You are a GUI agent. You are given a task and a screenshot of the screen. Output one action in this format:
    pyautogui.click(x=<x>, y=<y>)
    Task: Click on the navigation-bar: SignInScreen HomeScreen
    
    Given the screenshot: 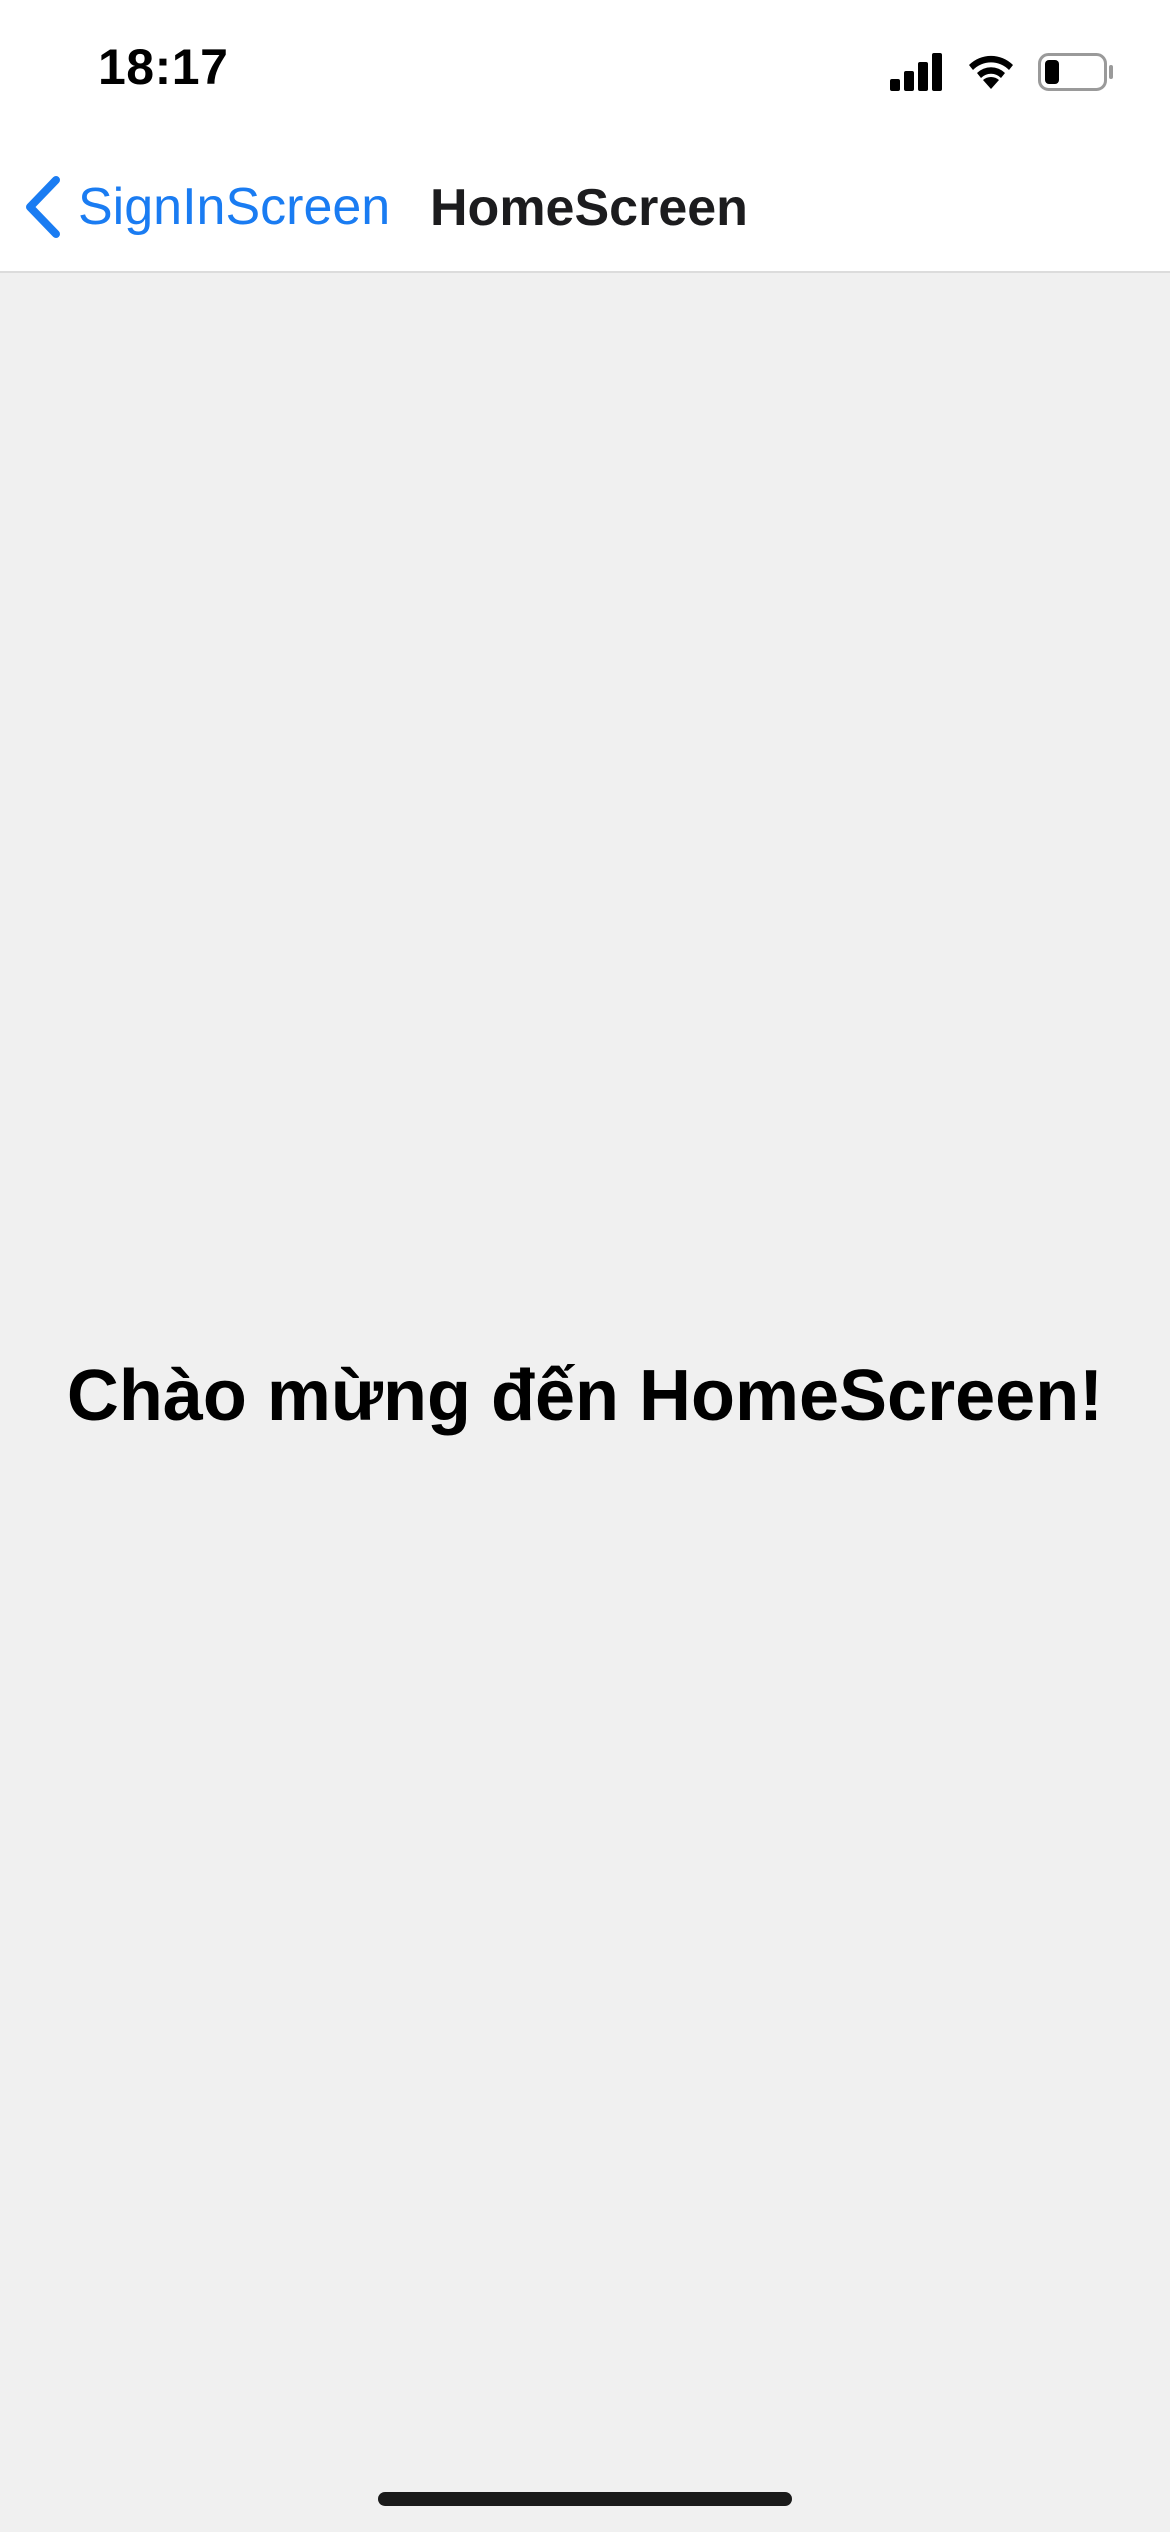 What is the action you would take?
    pyautogui.click(x=585, y=206)
    